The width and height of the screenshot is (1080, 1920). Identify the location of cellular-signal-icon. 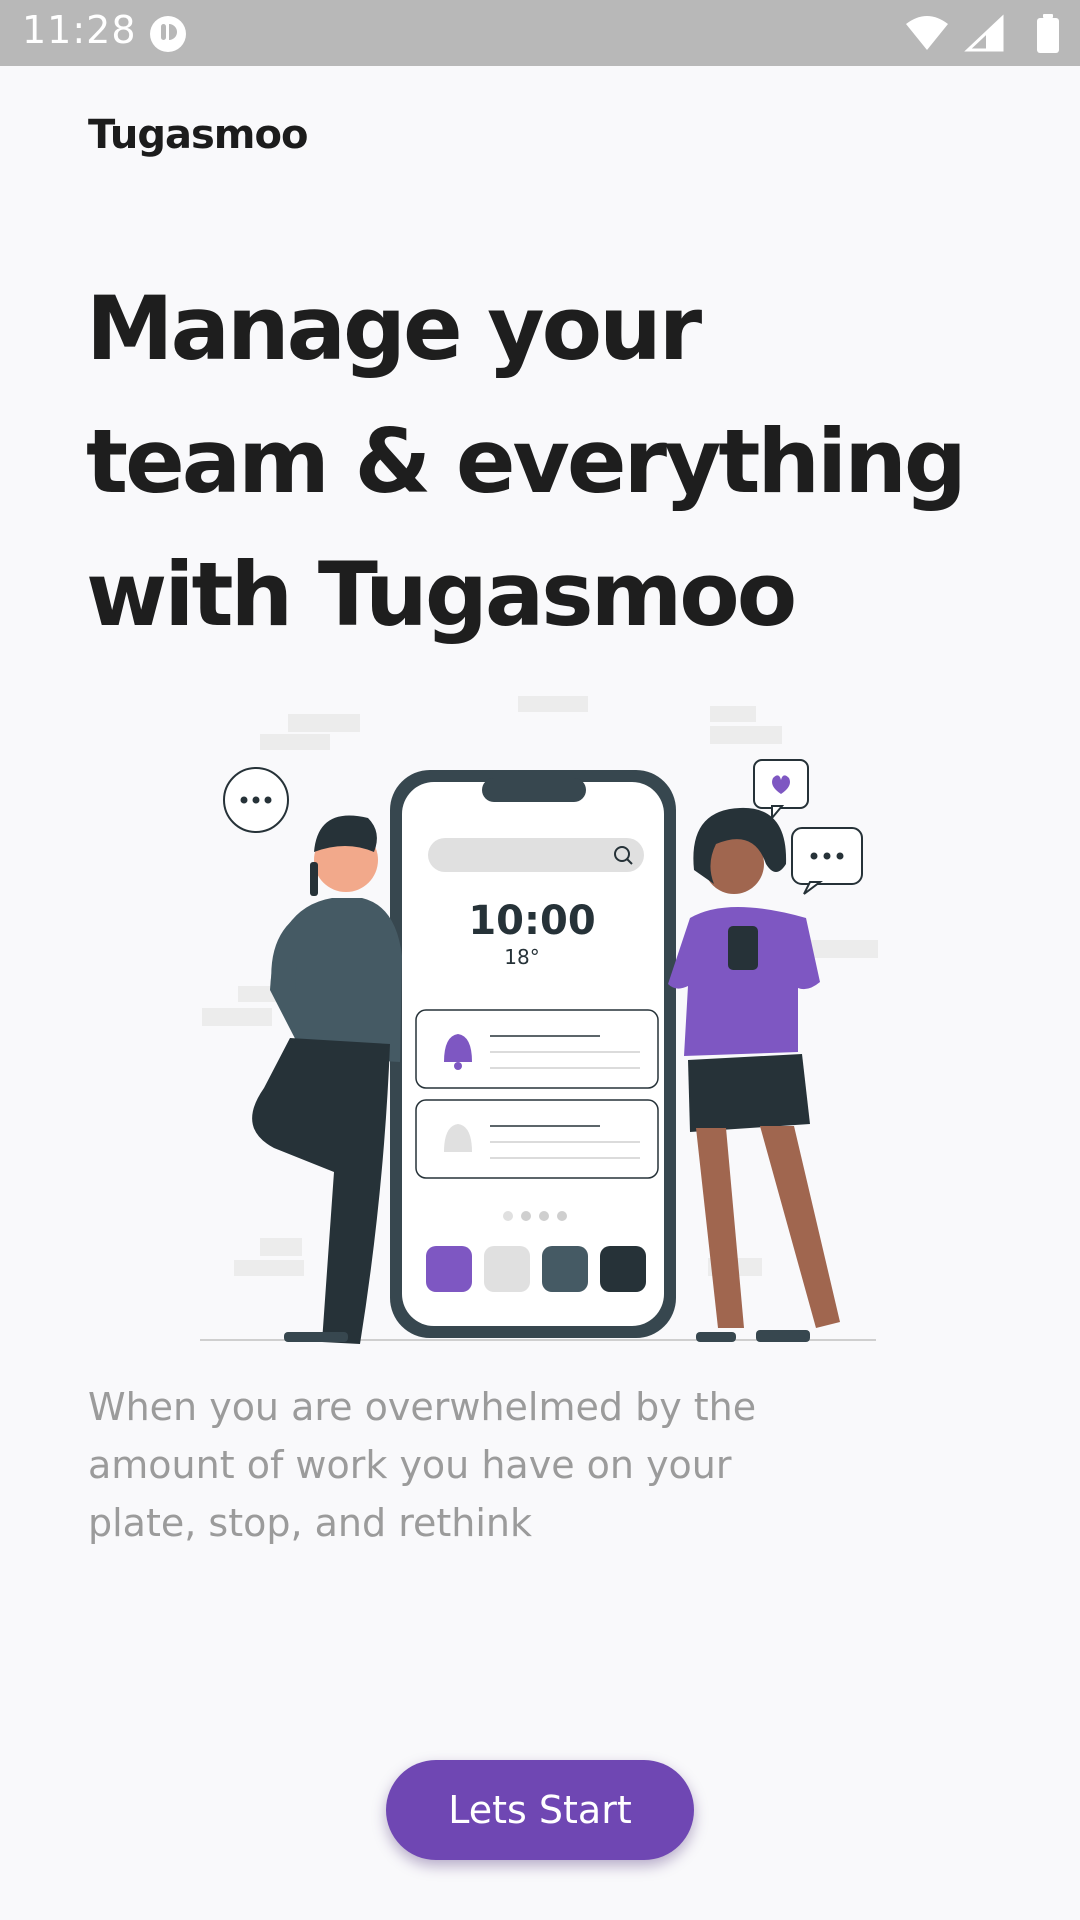
(984, 33).